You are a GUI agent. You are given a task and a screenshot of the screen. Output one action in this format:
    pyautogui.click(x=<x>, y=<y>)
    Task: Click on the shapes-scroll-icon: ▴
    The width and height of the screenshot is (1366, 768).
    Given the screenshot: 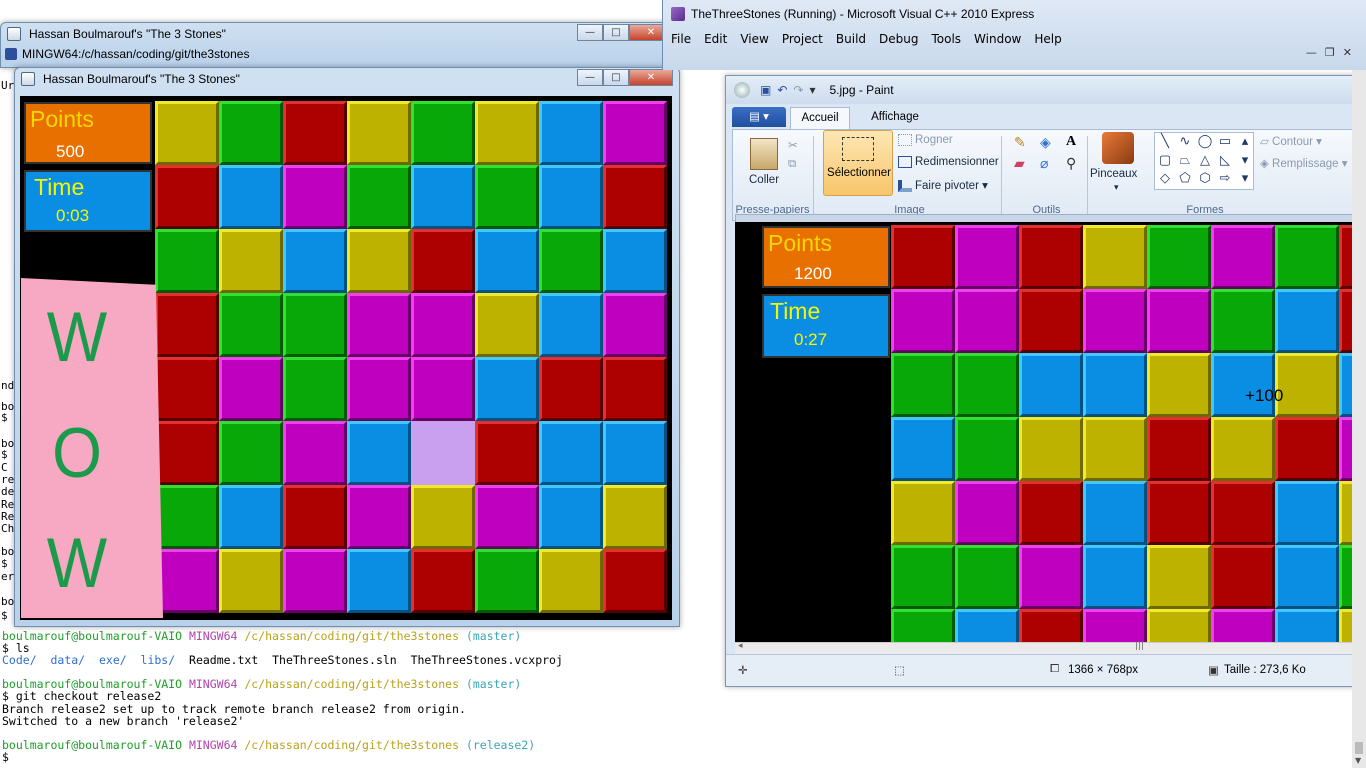 What is the action you would take?
    pyautogui.click(x=1245, y=142)
    